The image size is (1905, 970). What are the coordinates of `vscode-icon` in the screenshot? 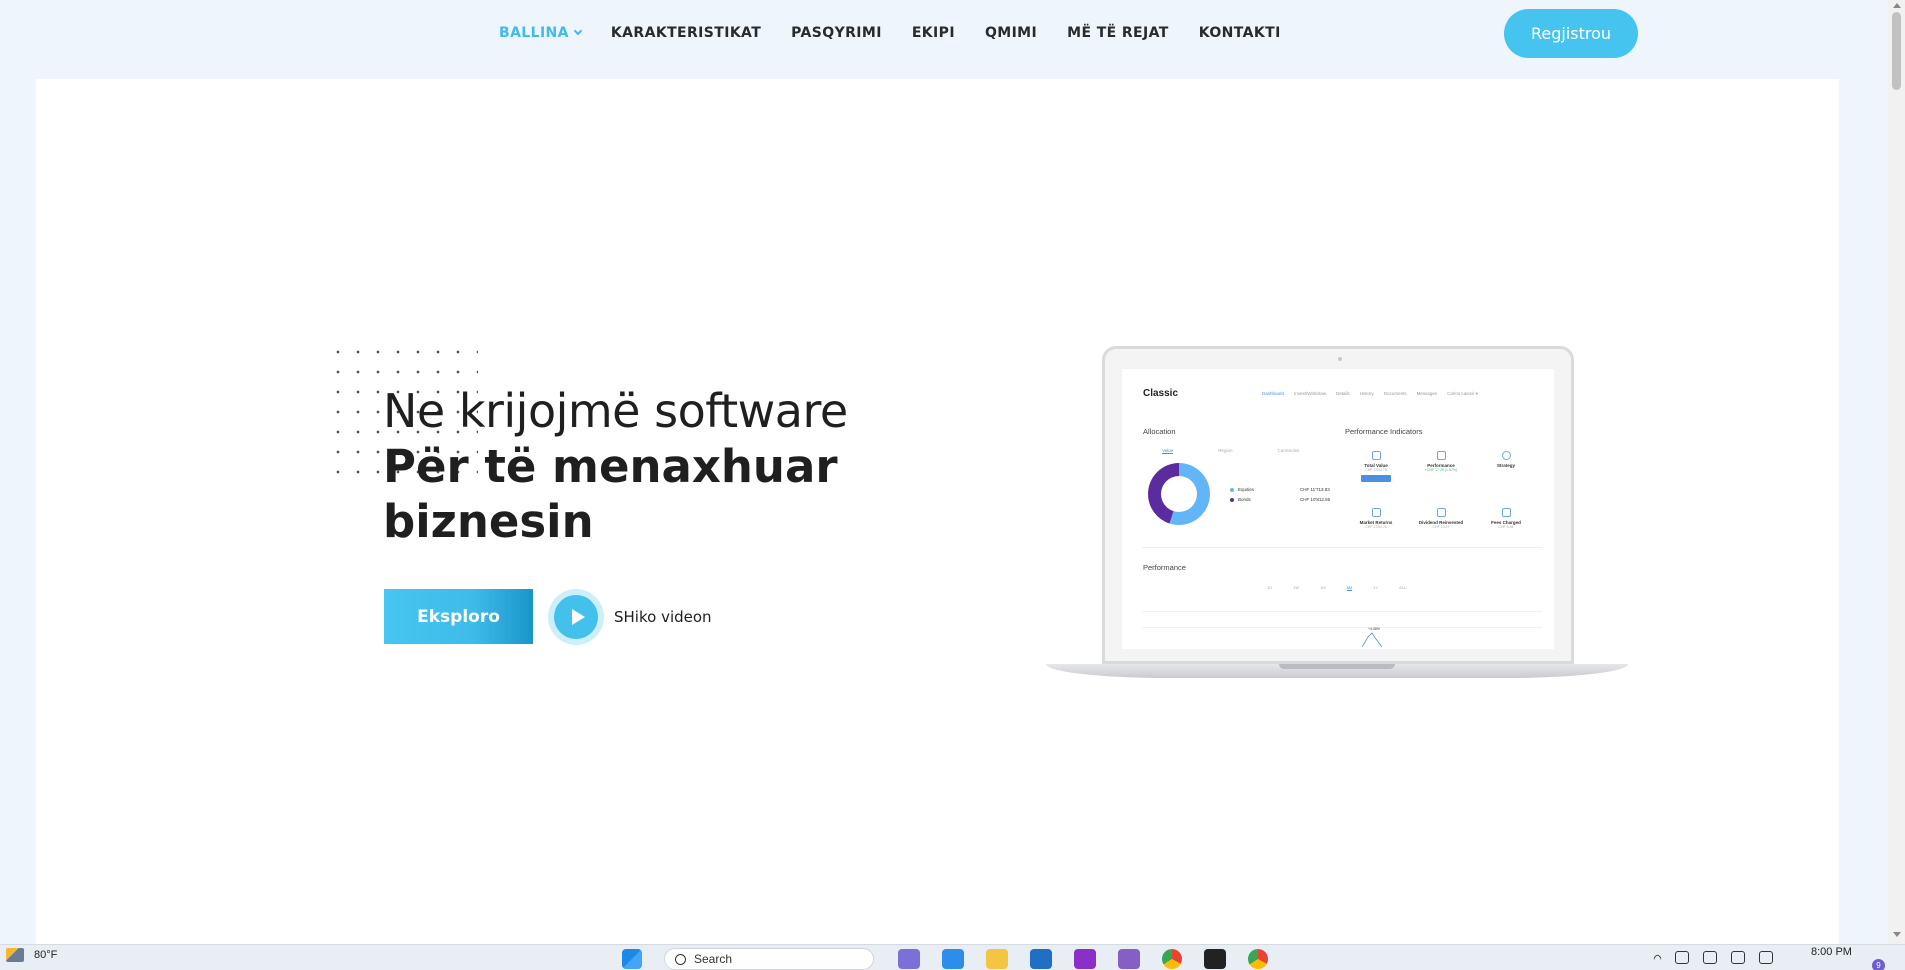 It's located at (953, 959).